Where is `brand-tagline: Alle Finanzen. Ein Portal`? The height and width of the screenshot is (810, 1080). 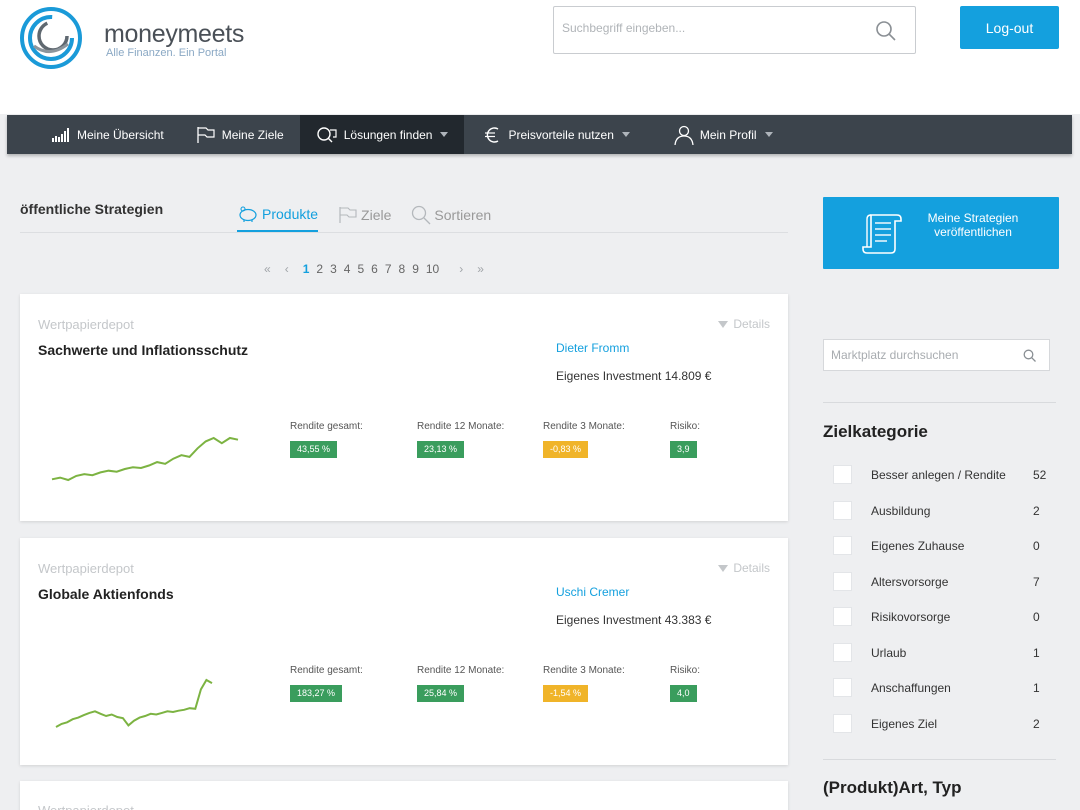 brand-tagline: Alle Finanzen. Ein Portal is located at coordinates (166, 53).